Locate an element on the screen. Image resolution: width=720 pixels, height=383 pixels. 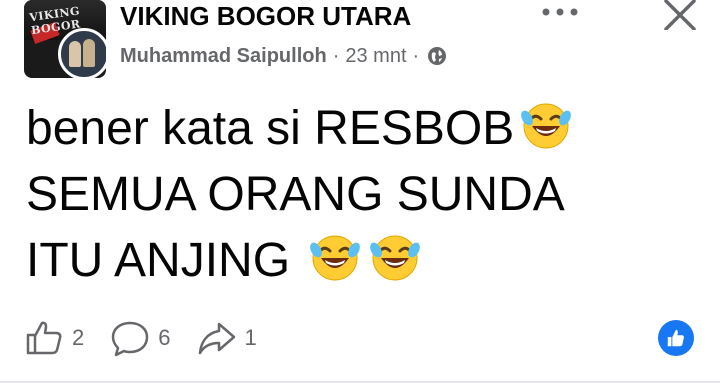
share-button: 1 is located at coordinates (227, 338).